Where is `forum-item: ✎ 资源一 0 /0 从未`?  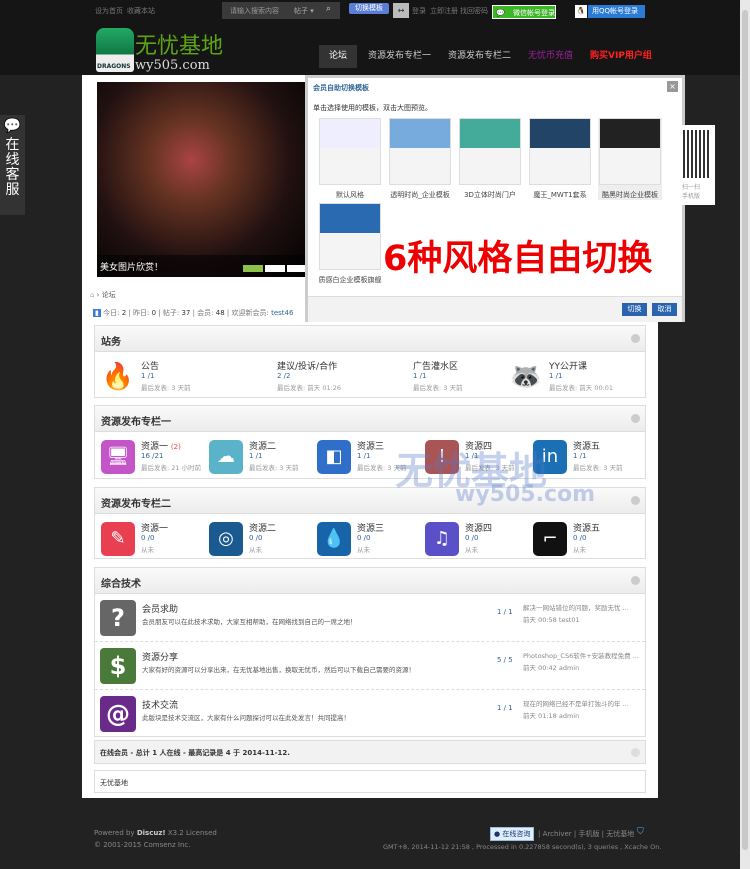 forum-item: ✎ 资源一 0 /0 从未 is located at coordinates (154, 540).